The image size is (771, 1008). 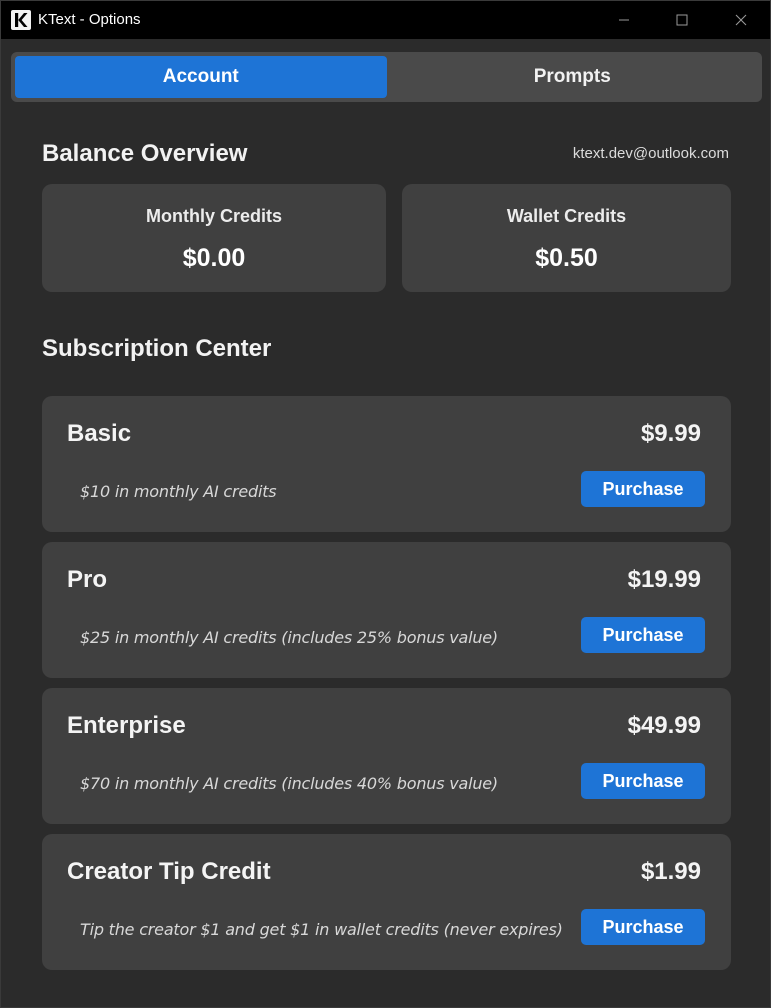 I want to click on plan-price: $9.99, so click(x=670, y=433).